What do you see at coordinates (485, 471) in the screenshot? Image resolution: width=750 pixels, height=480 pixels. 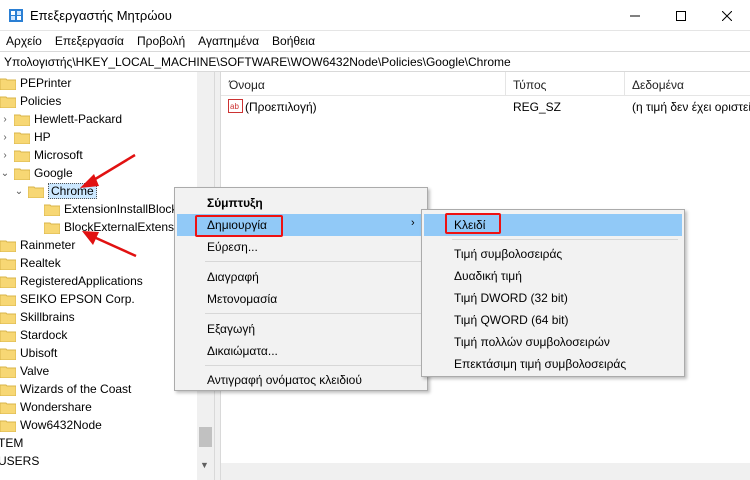 I see `list-hscrollbar` at bounding box center [485, 471].